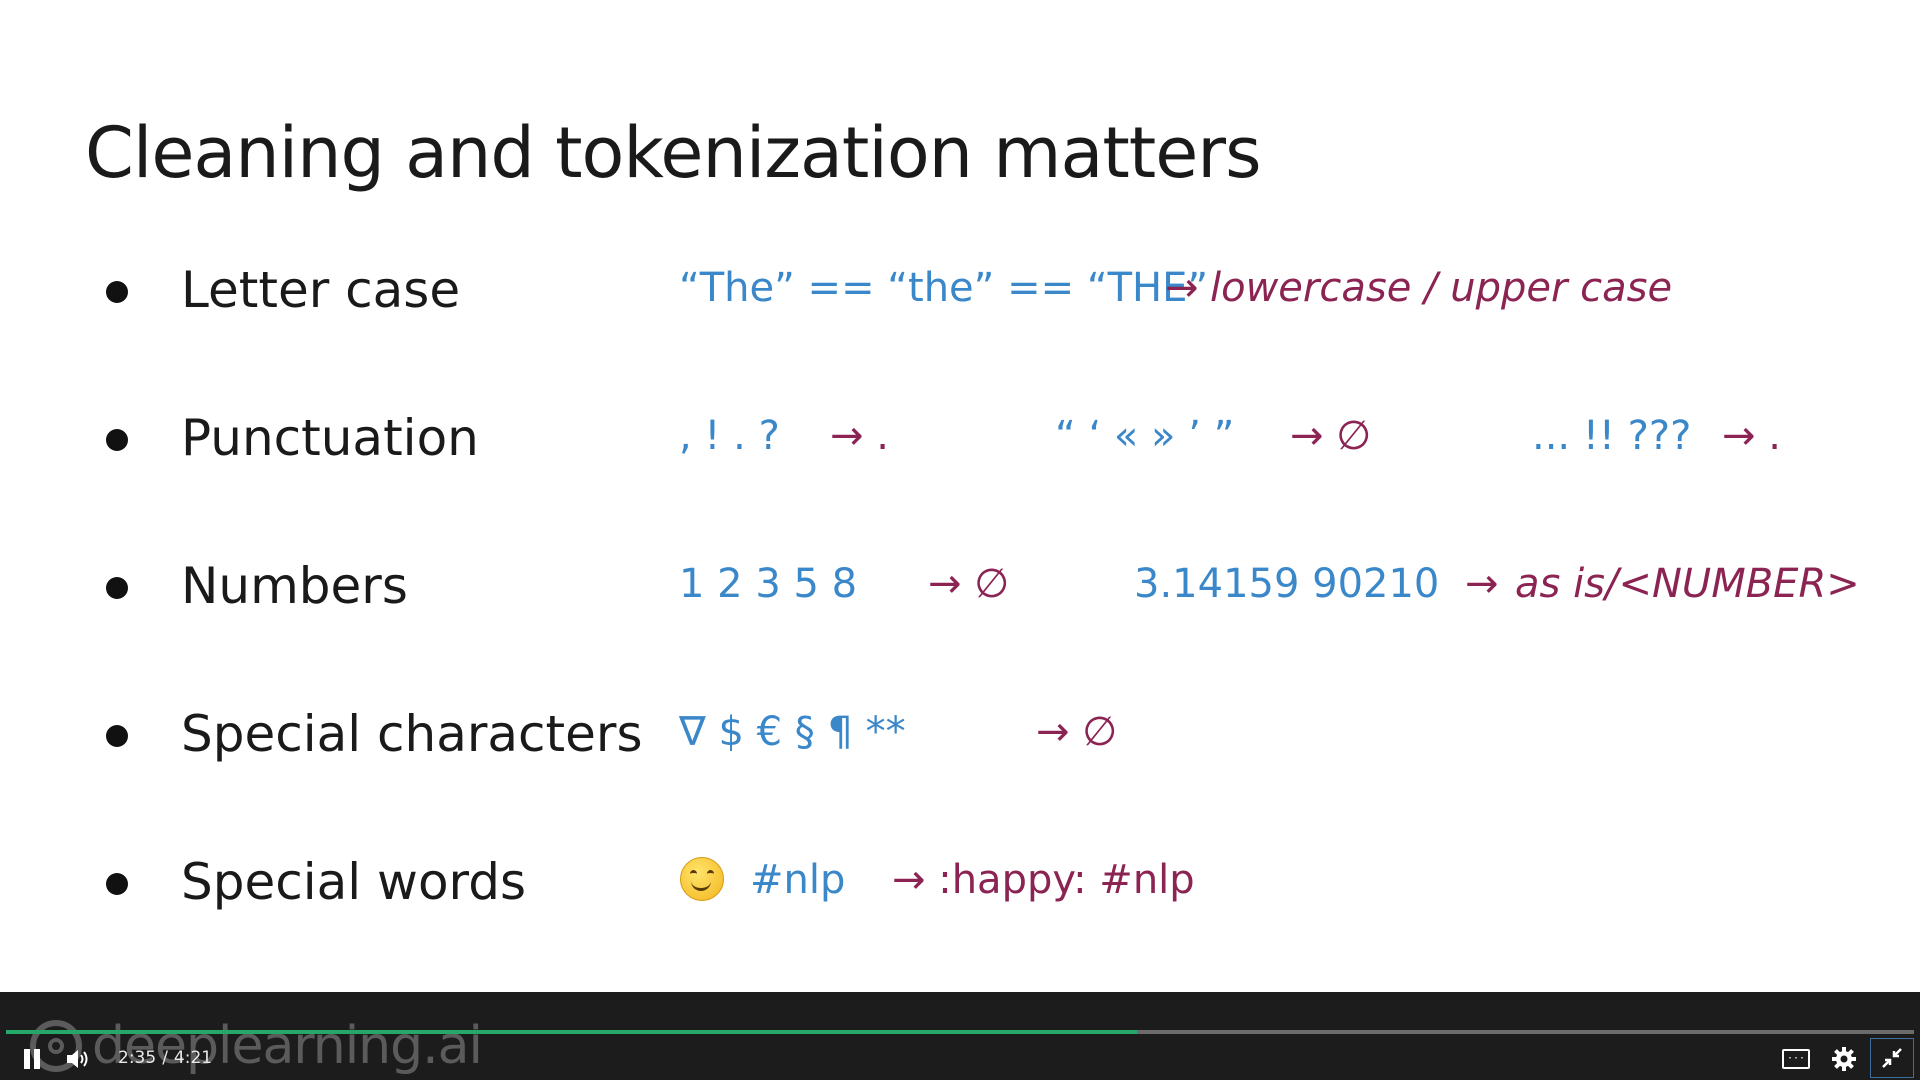 This screenshot has height=1080, width=1920. What do you see at coordinates (729, 436) in the screenshot?
I see `example-text: , ! . ?` at bounding box center [729, 436].